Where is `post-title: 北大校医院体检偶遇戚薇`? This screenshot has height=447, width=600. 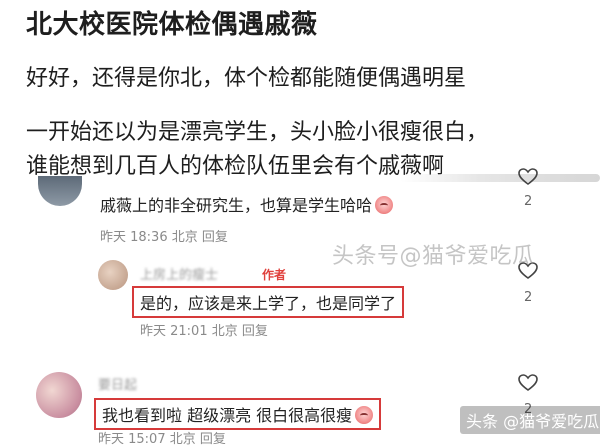
post-title: 北大校医院体检偶遇戚薇 is located at coordinates (172, 25).